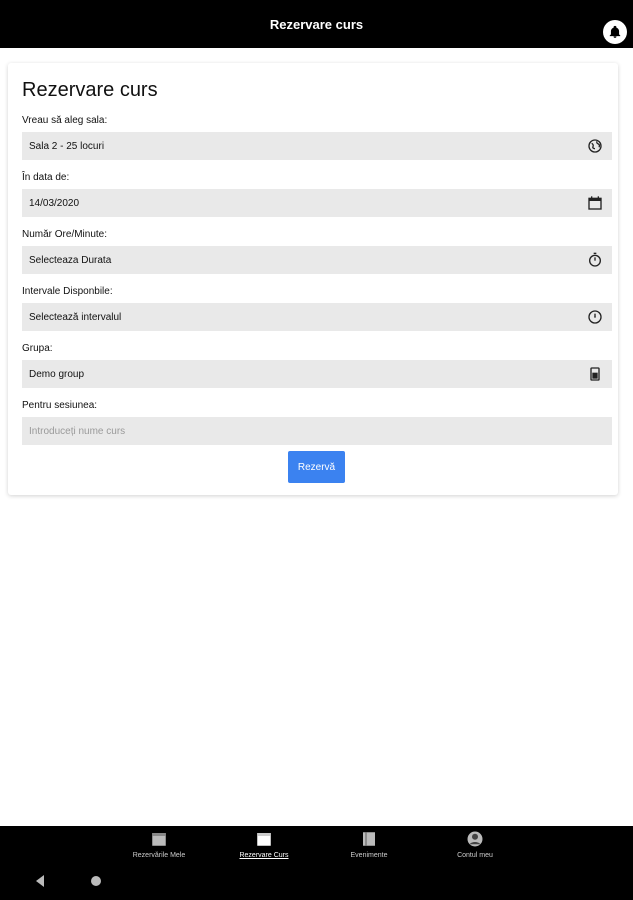 Image resolution: width=633 pixels, height=900 pixels. Describe the element at coordinates (159, 855) in the screenshot. I see `nav-label: Rezervările Mele` at that location.